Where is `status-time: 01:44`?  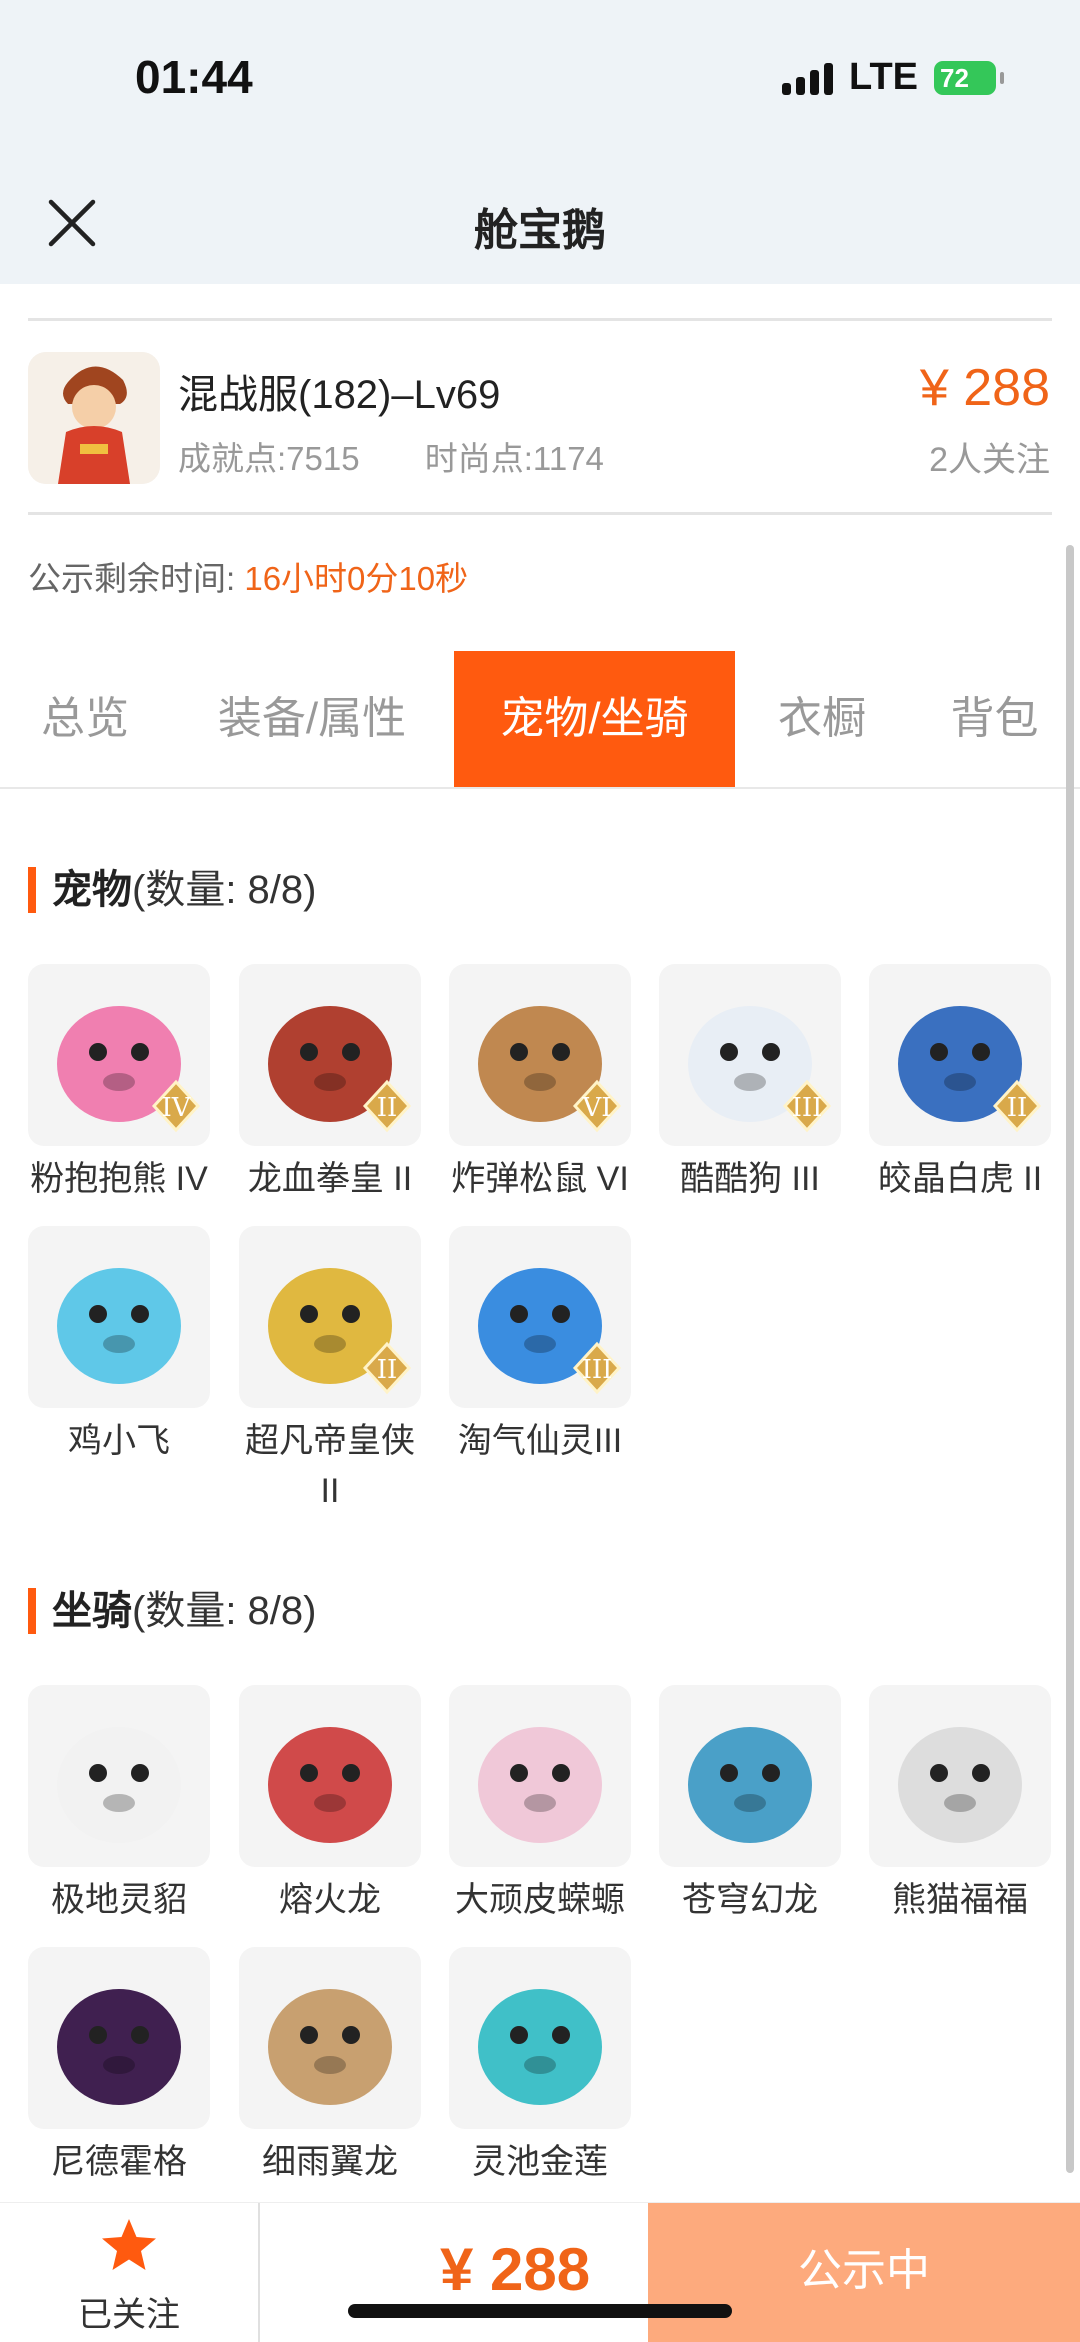 status-time: 01:44 is located at coordinates (194, 77).